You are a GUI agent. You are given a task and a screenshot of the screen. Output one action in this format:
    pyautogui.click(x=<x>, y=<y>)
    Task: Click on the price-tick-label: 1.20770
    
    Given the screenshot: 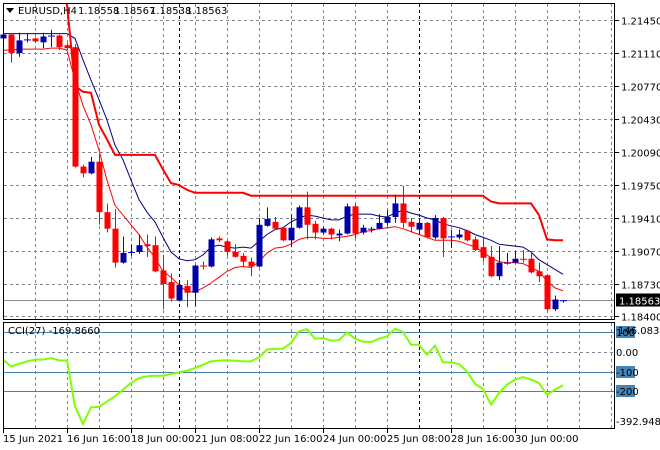 What is the action you would take?
    pyautogui.click(x=640, y=88)
    